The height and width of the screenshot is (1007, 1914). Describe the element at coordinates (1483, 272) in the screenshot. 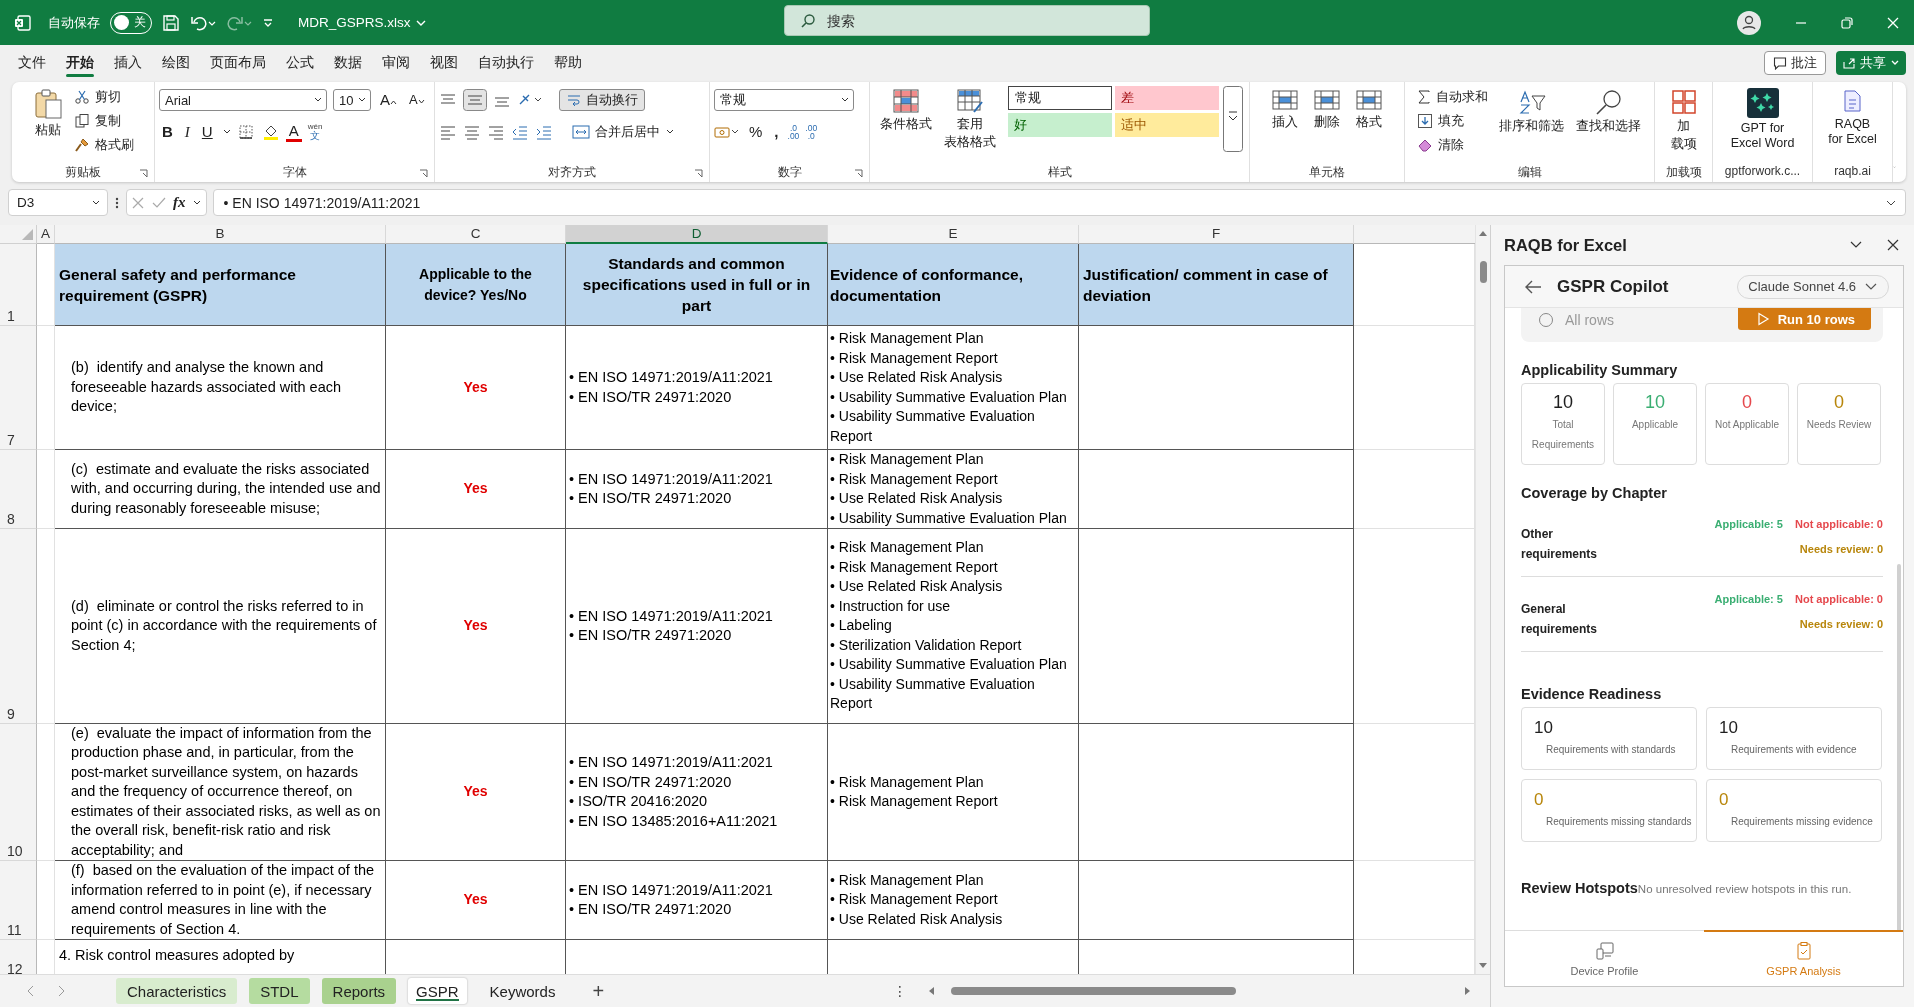

I see `scrollbar-thumb` at that location.